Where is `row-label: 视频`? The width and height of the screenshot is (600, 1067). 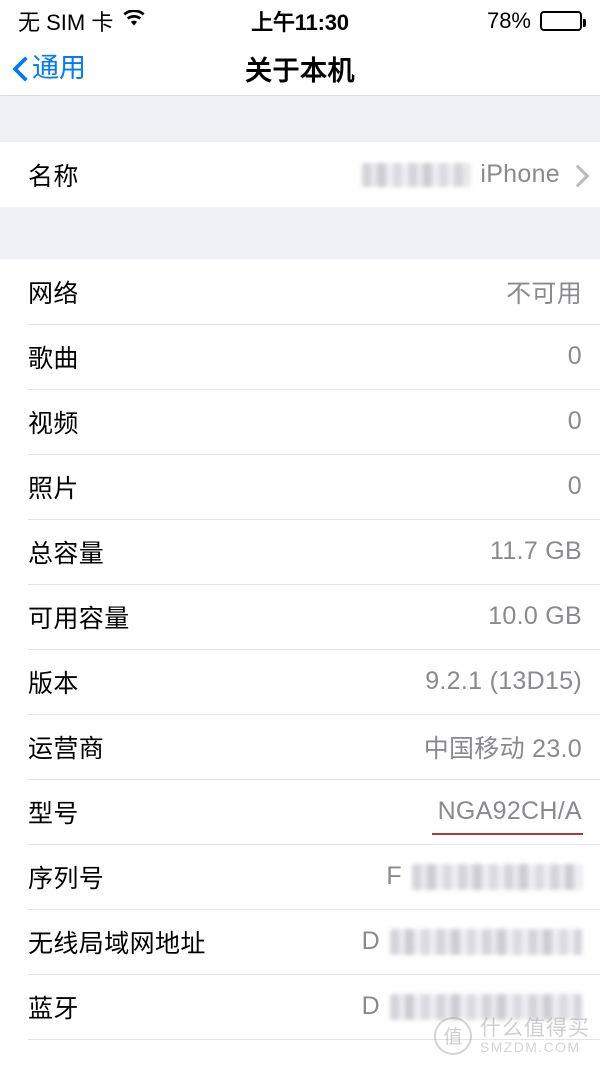 row-label: 视频 is located at coordinates (53, 423).